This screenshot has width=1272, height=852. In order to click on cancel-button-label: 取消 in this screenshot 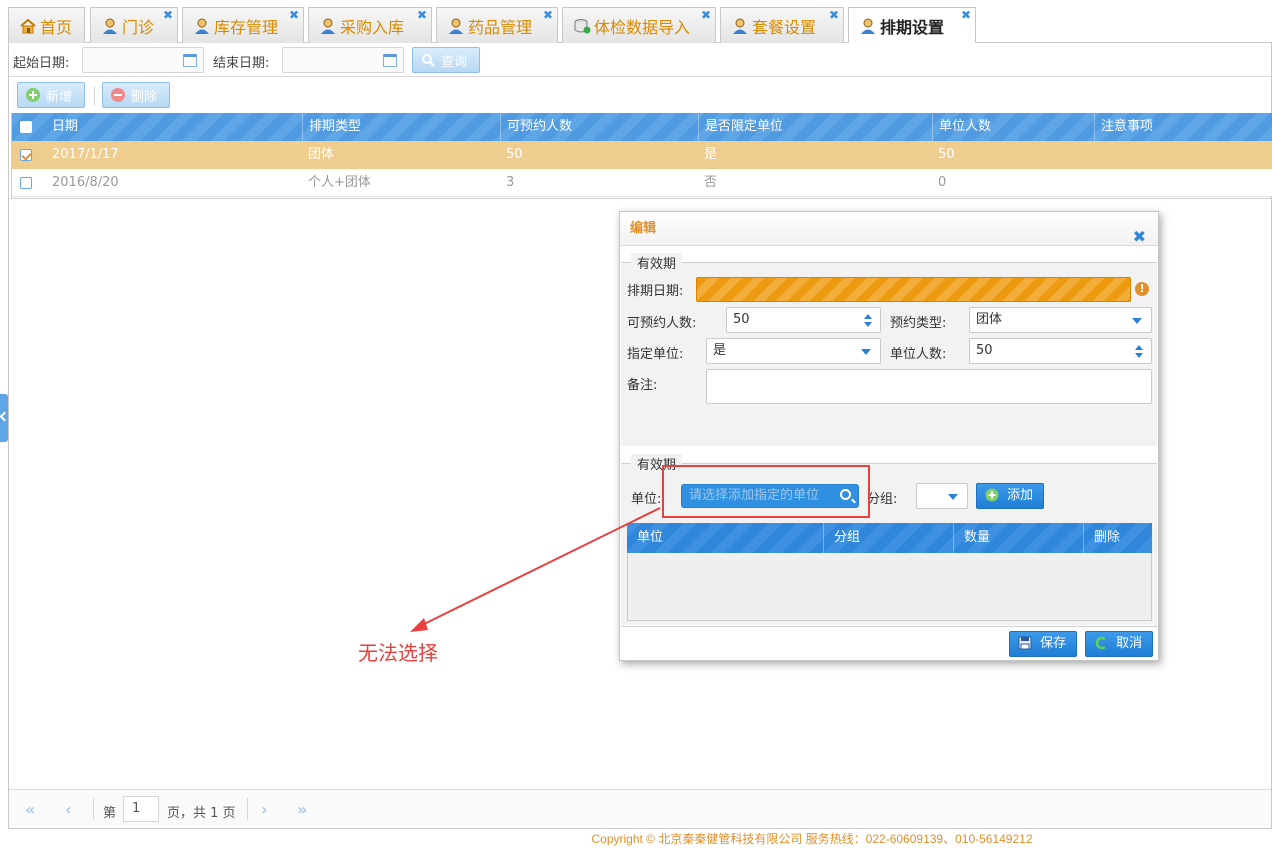, I will do `click(1129, 643)`.